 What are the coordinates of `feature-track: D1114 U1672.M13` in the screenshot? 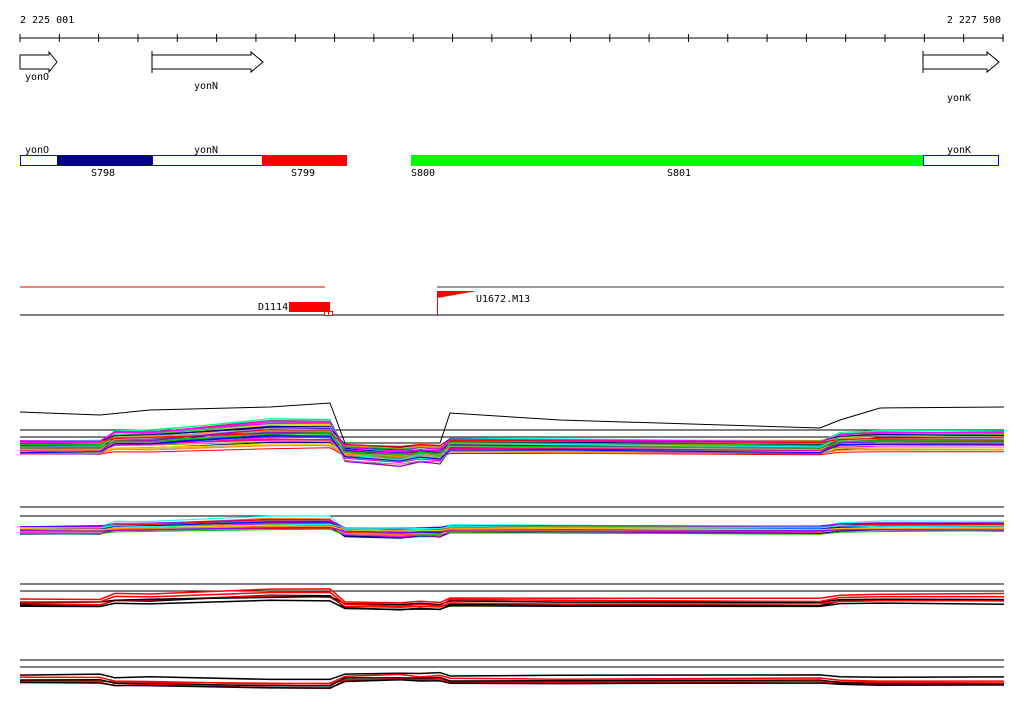 It's located at (512, 301).